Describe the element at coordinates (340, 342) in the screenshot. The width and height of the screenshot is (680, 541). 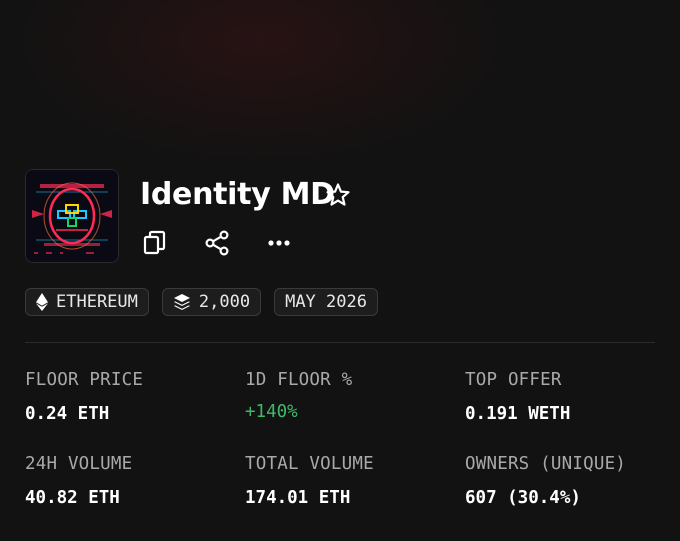
I see `section-divider` at that location.